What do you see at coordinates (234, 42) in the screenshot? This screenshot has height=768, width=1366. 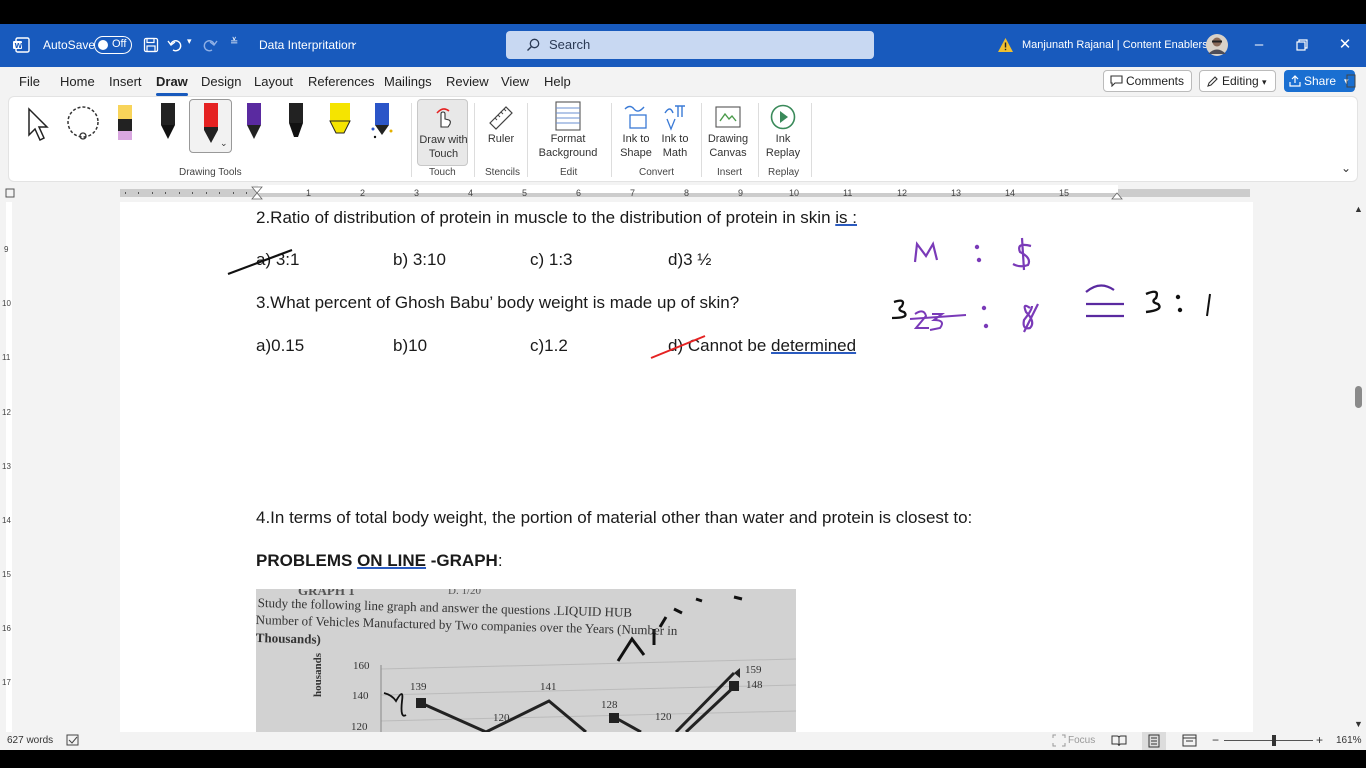 I see `customize-toolbar-icon: ≚` at bounding box center [234, 42].